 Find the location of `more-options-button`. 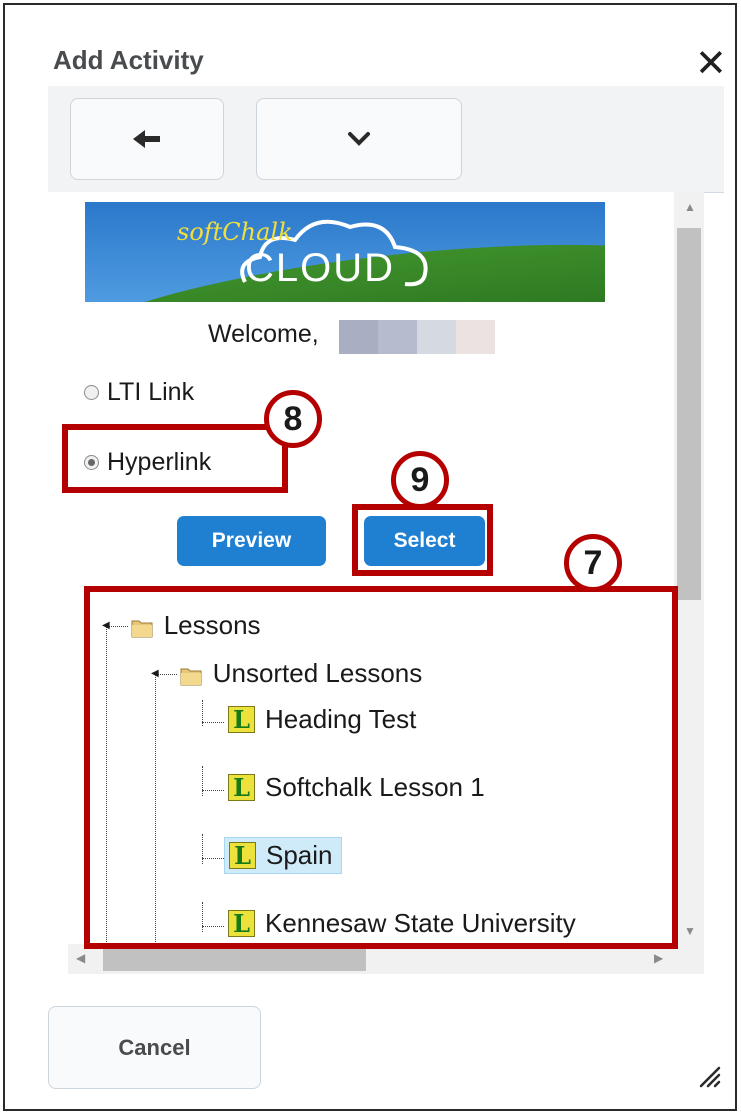

more-options-button is located at coordinates (359, 139).